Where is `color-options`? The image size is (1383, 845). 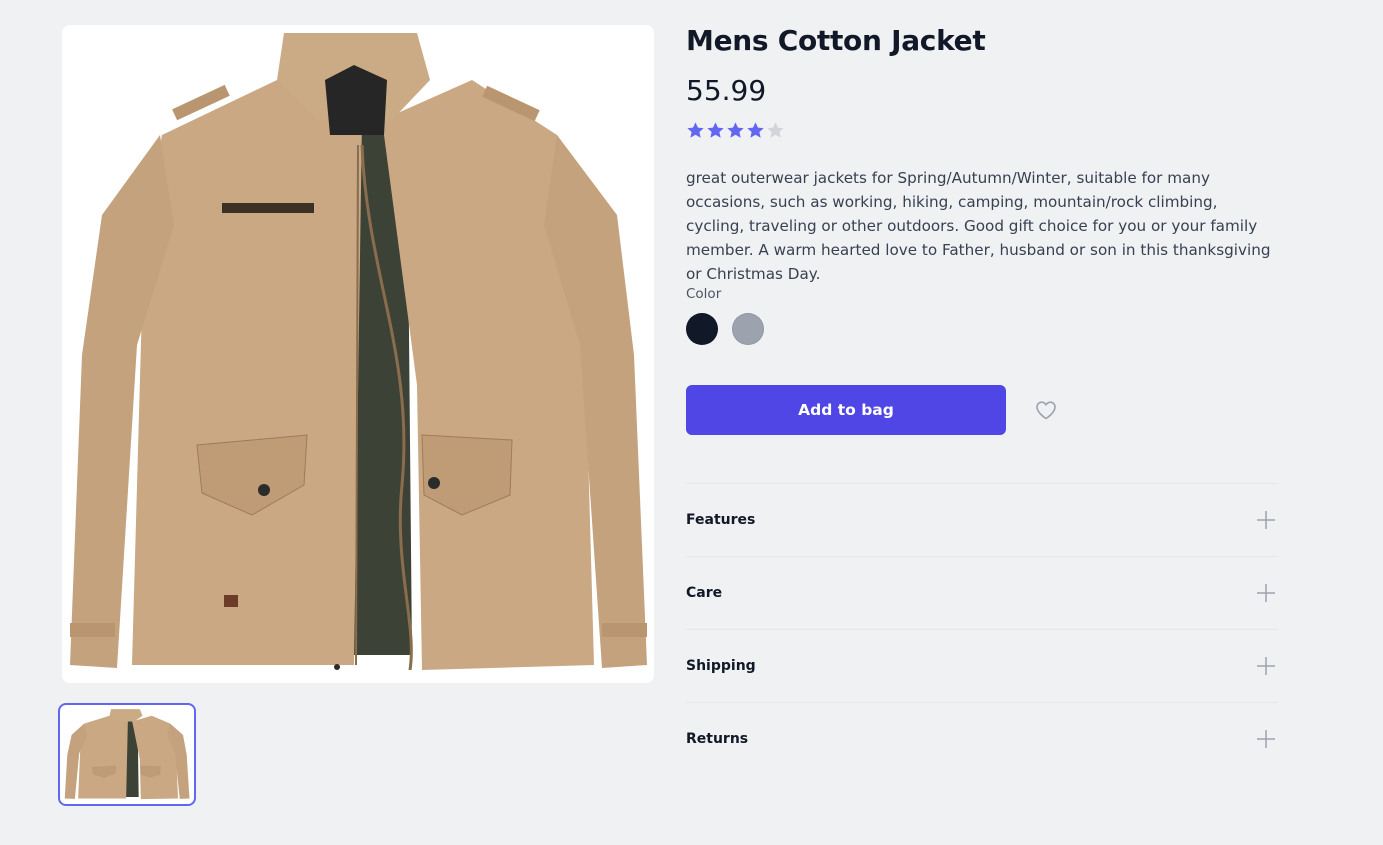
color-options is located at coordinates (725, 329).